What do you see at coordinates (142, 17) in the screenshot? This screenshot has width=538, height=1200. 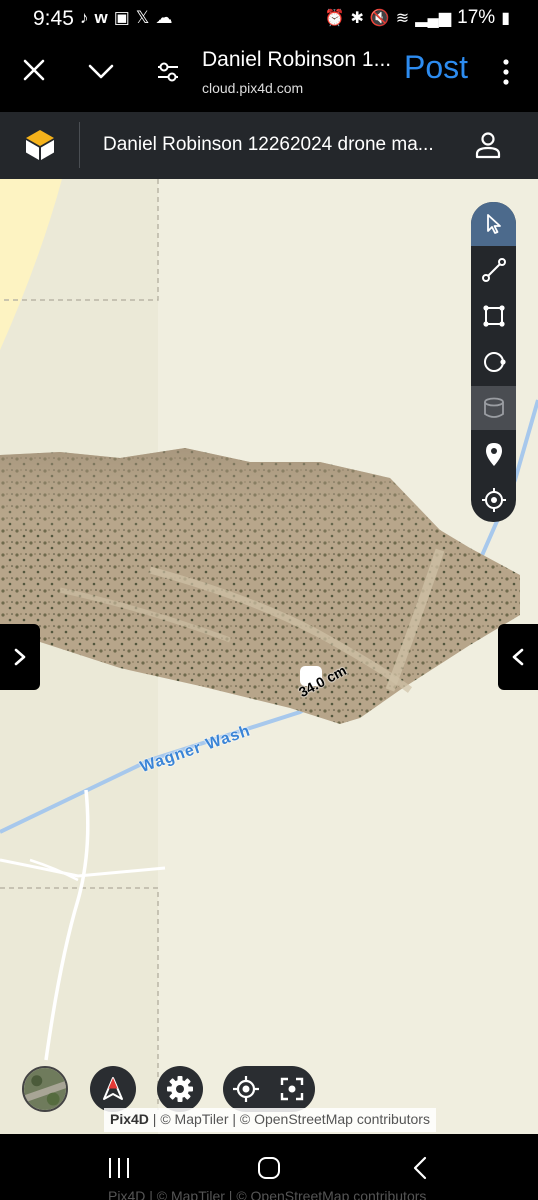 I see `x-icon: 𝕏` at bounding box center [142, 17].